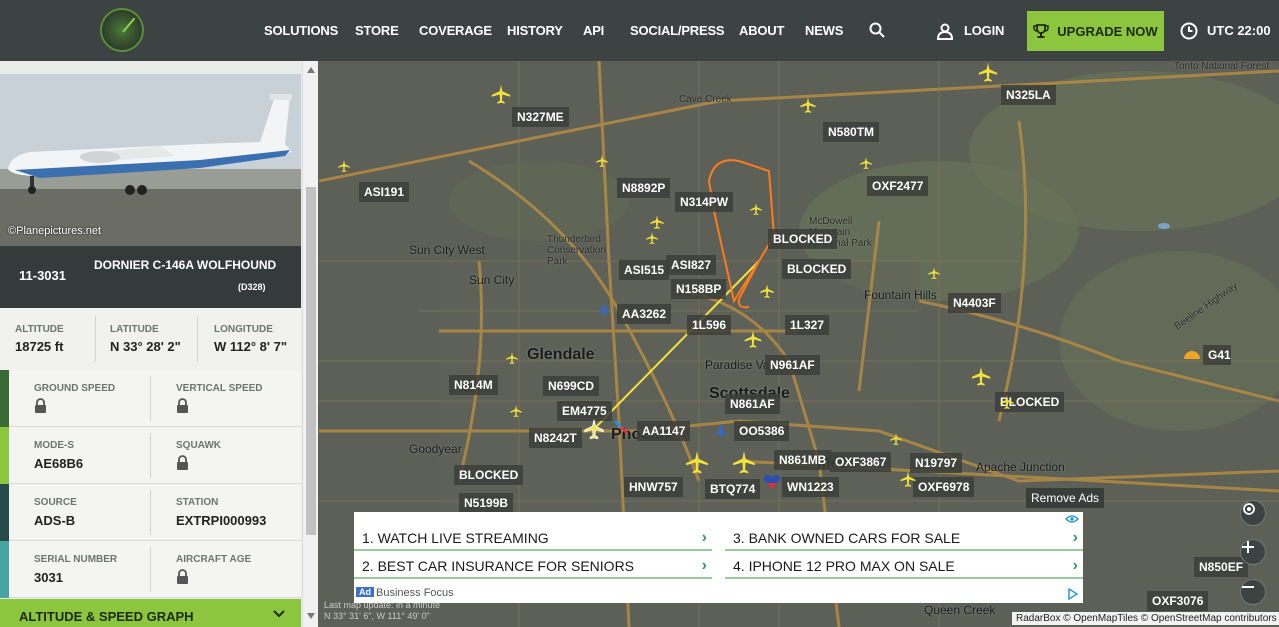  Describe the element at coordinates (365, 592) in the screenshot. I see `ad-badge: Ad` at that location.